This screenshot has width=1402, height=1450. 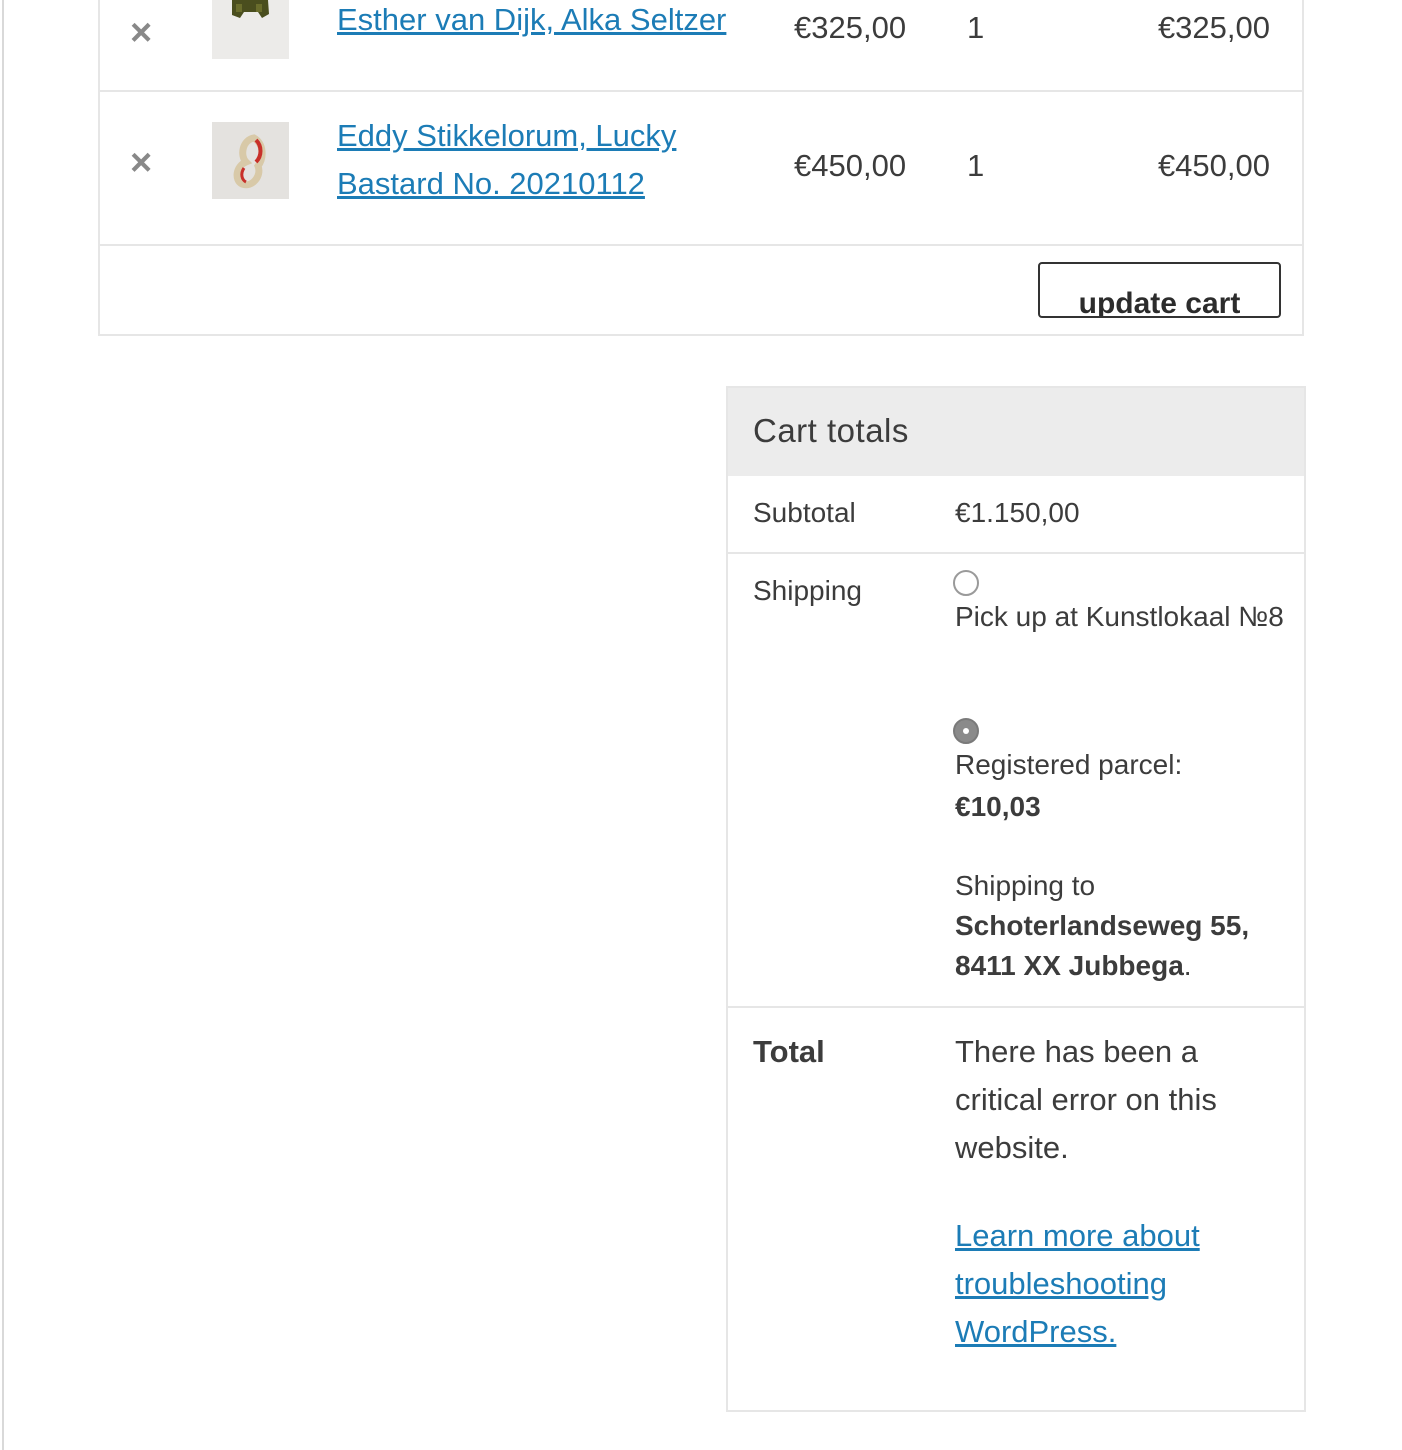 What do you see at coordinates (1213, 27) in the screenshot?
I see `product-subtotal: €325,00` at bounding box center [1213, 27].